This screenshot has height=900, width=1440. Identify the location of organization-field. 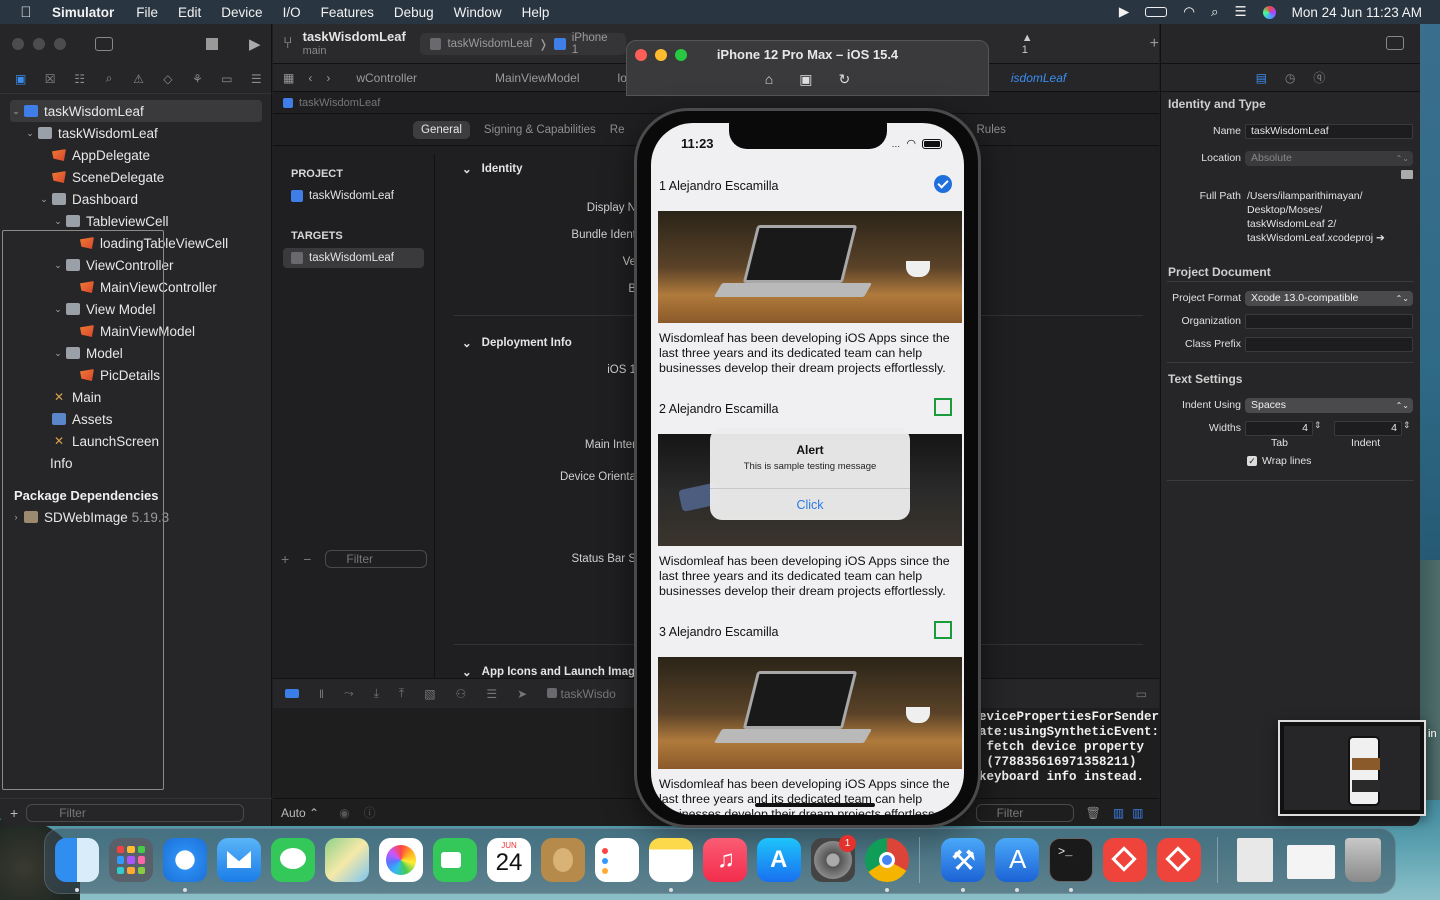
(1329, 321).